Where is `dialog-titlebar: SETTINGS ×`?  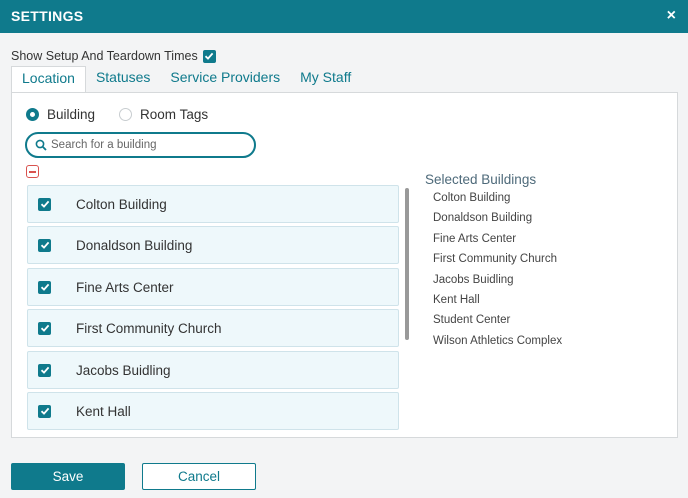 dialog-titlebar: SETTINGS × is located at coordinates (344, 16).